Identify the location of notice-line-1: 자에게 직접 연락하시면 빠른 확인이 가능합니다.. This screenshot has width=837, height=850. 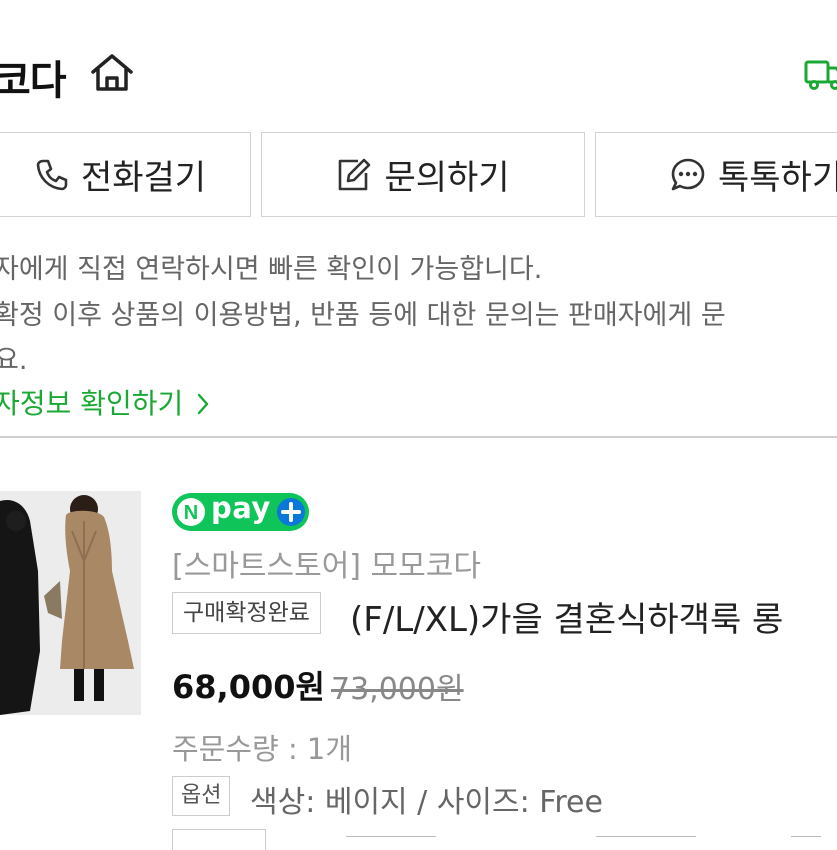
(271, 266).